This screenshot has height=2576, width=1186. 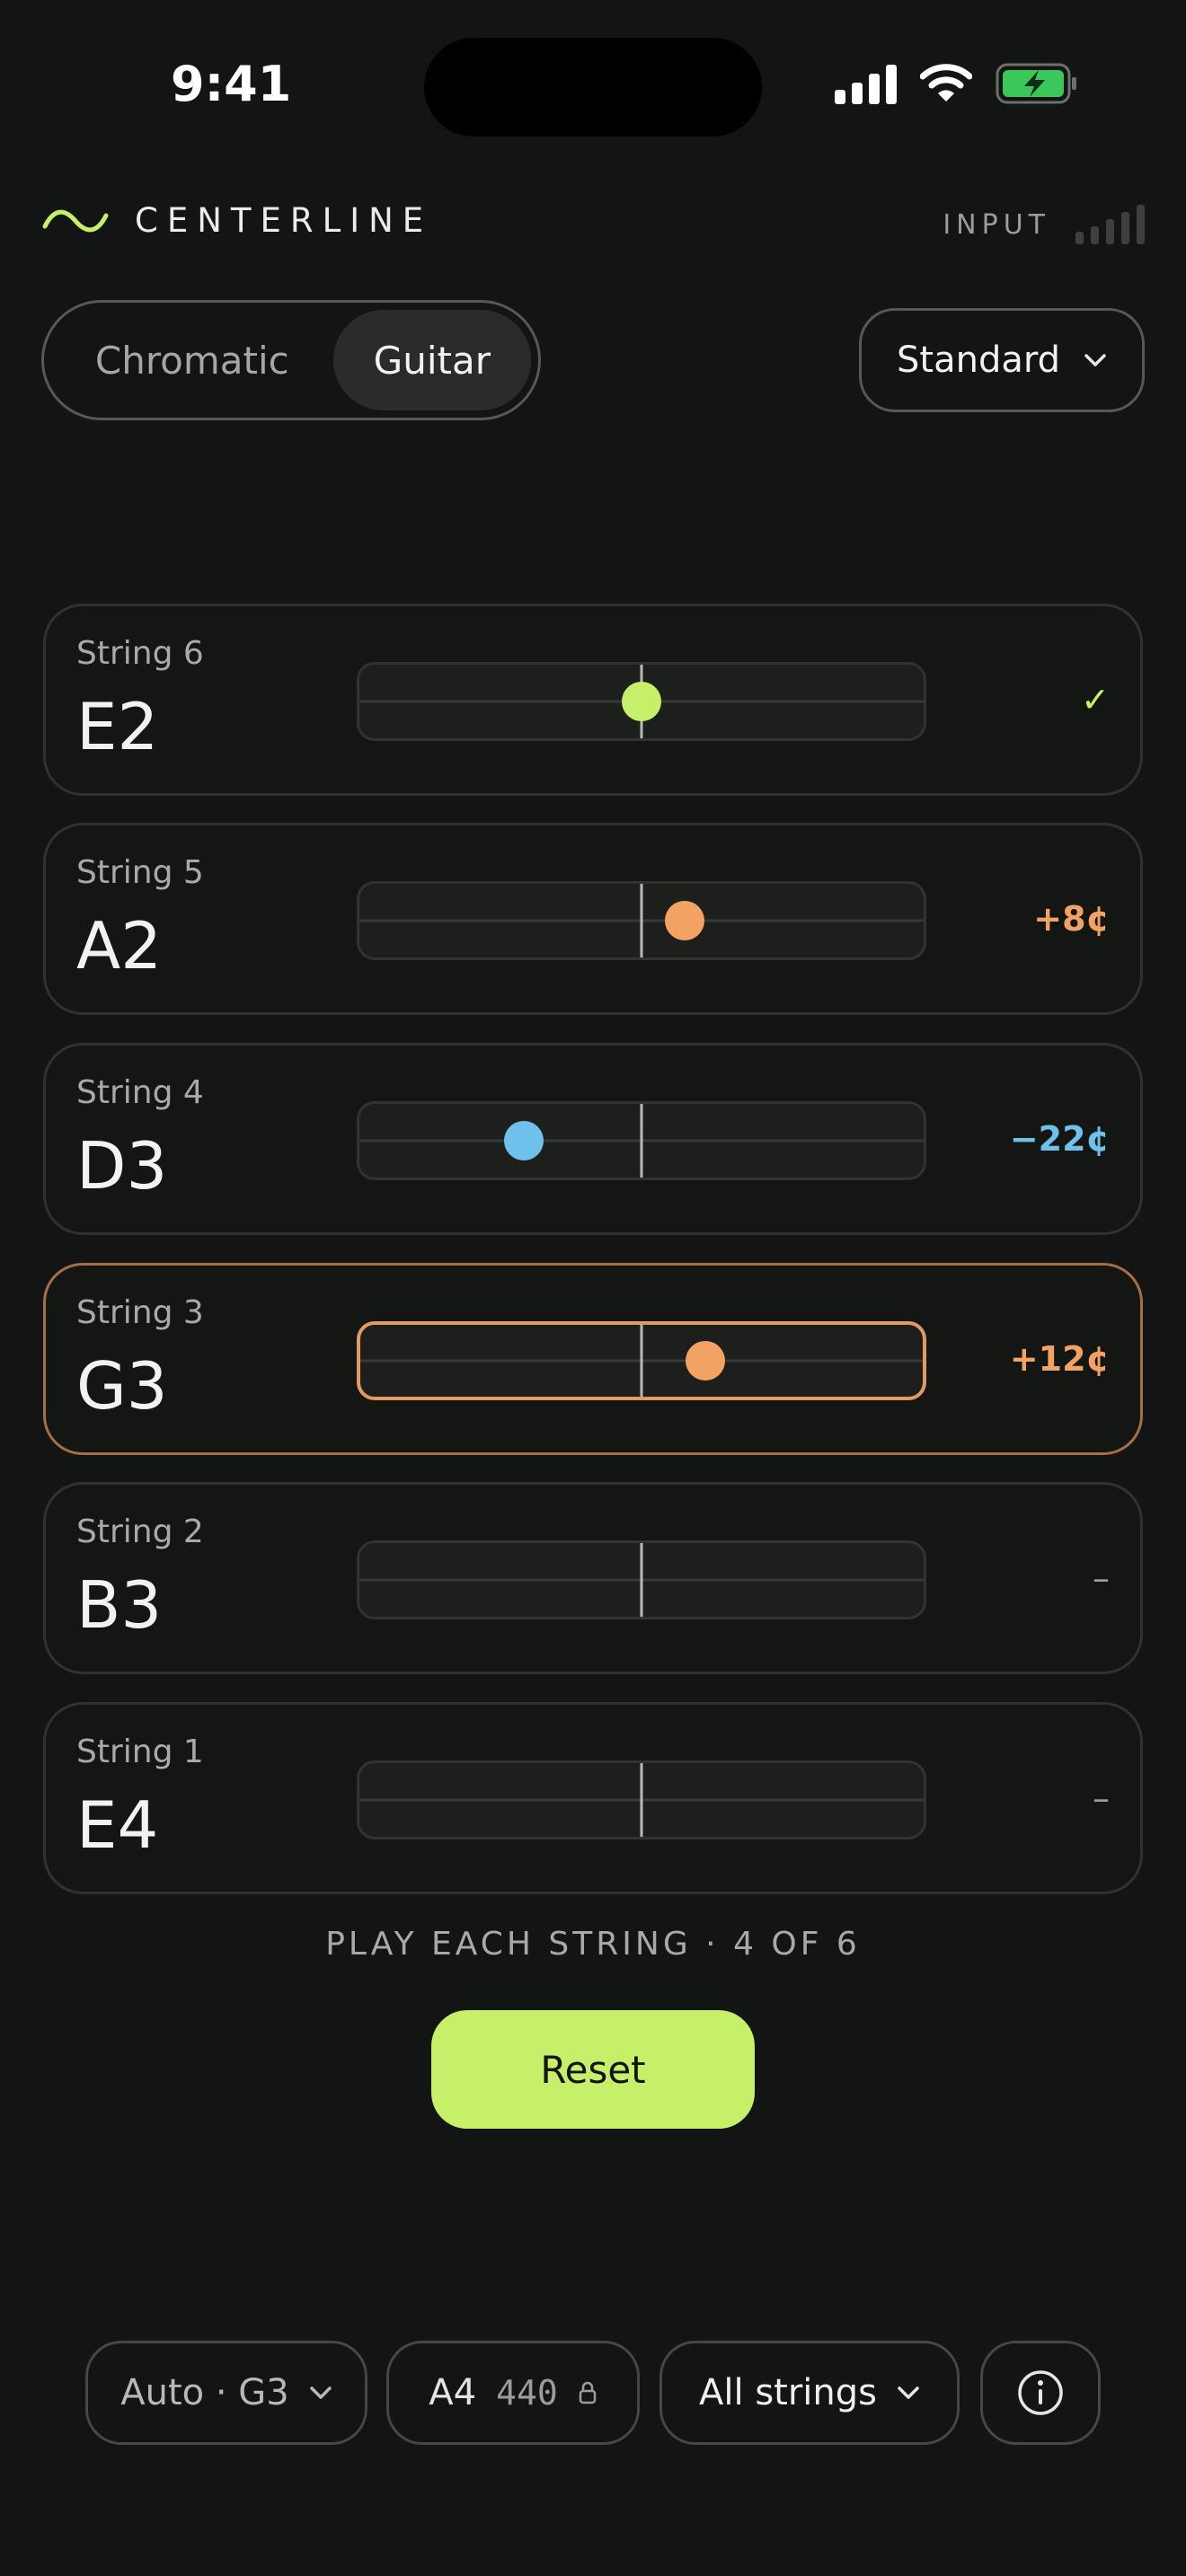 I want to click on cellular-signal-icon, so click(x=866, y=83).